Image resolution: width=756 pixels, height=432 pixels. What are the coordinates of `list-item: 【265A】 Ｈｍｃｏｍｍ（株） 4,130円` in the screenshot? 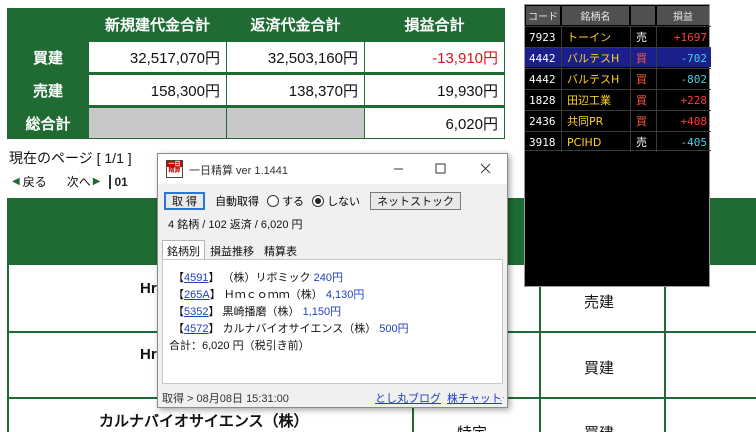 It's located at (269, 295).